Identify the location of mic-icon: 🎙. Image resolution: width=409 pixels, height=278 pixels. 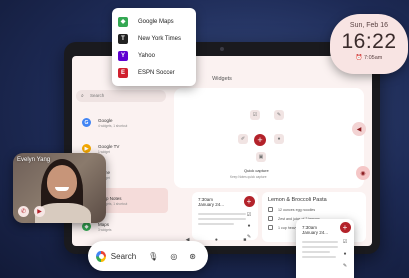
(153, 256).